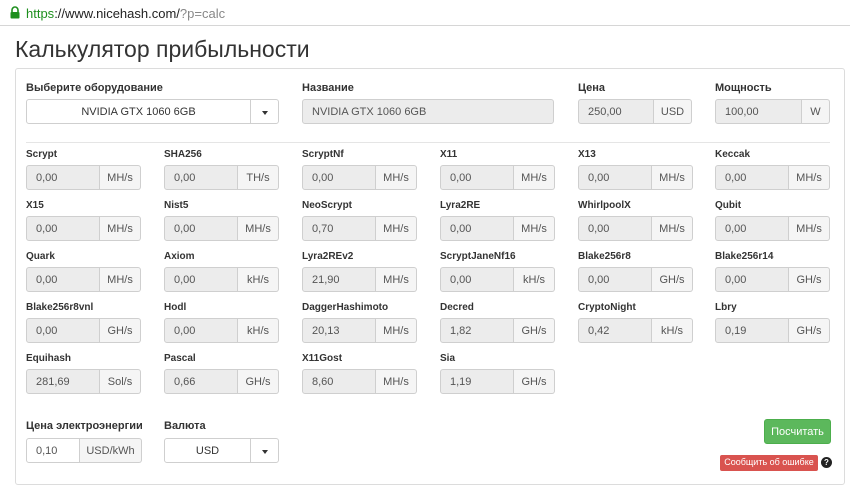 The width and height of the screenshot is (850, 490). What do you see at coordinates (728, 205) in the screenshot?
I see `algo-label: Qubit` at bounding box center [728, 205].